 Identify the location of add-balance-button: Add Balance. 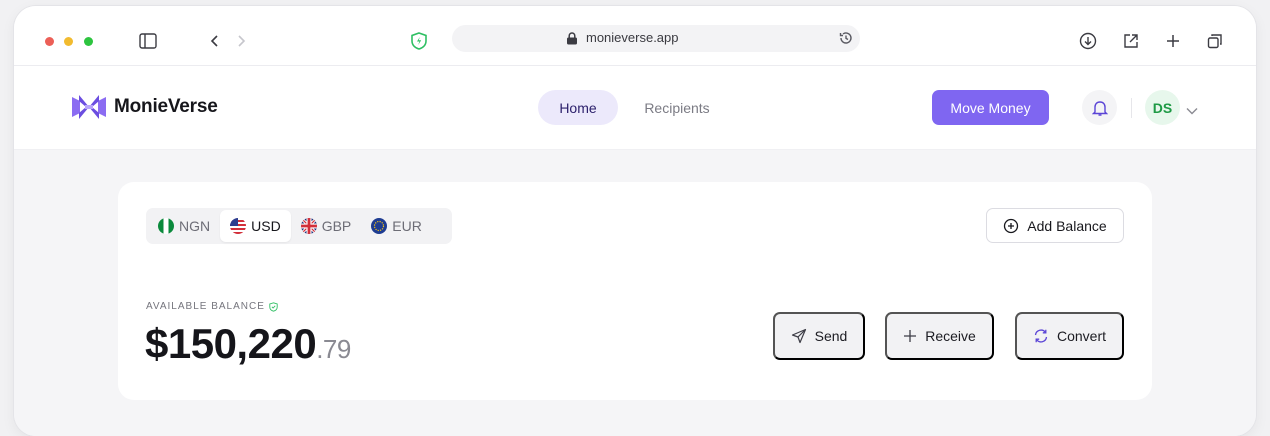
(1055, 225).